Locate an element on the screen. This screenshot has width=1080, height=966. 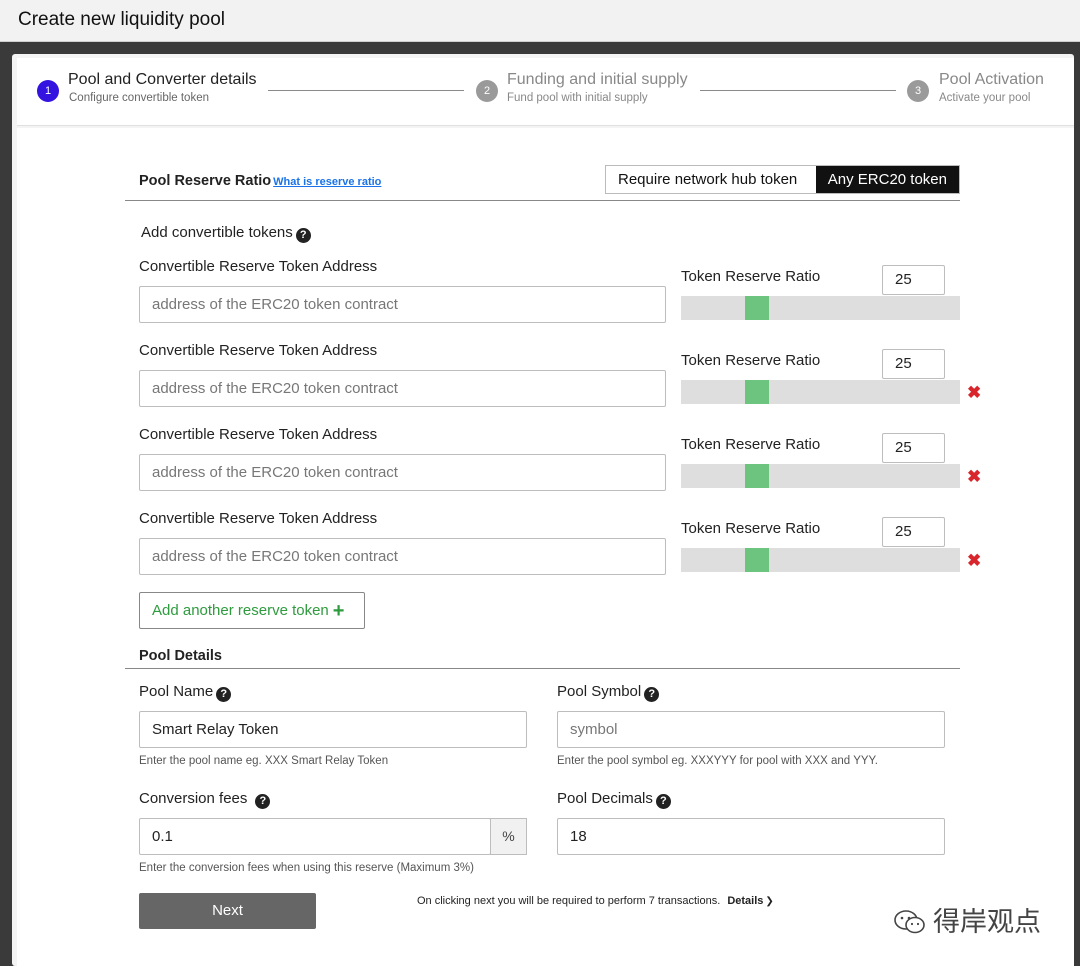
pool-name-input: Smart Relay Token is located at coordinates (333, 729).